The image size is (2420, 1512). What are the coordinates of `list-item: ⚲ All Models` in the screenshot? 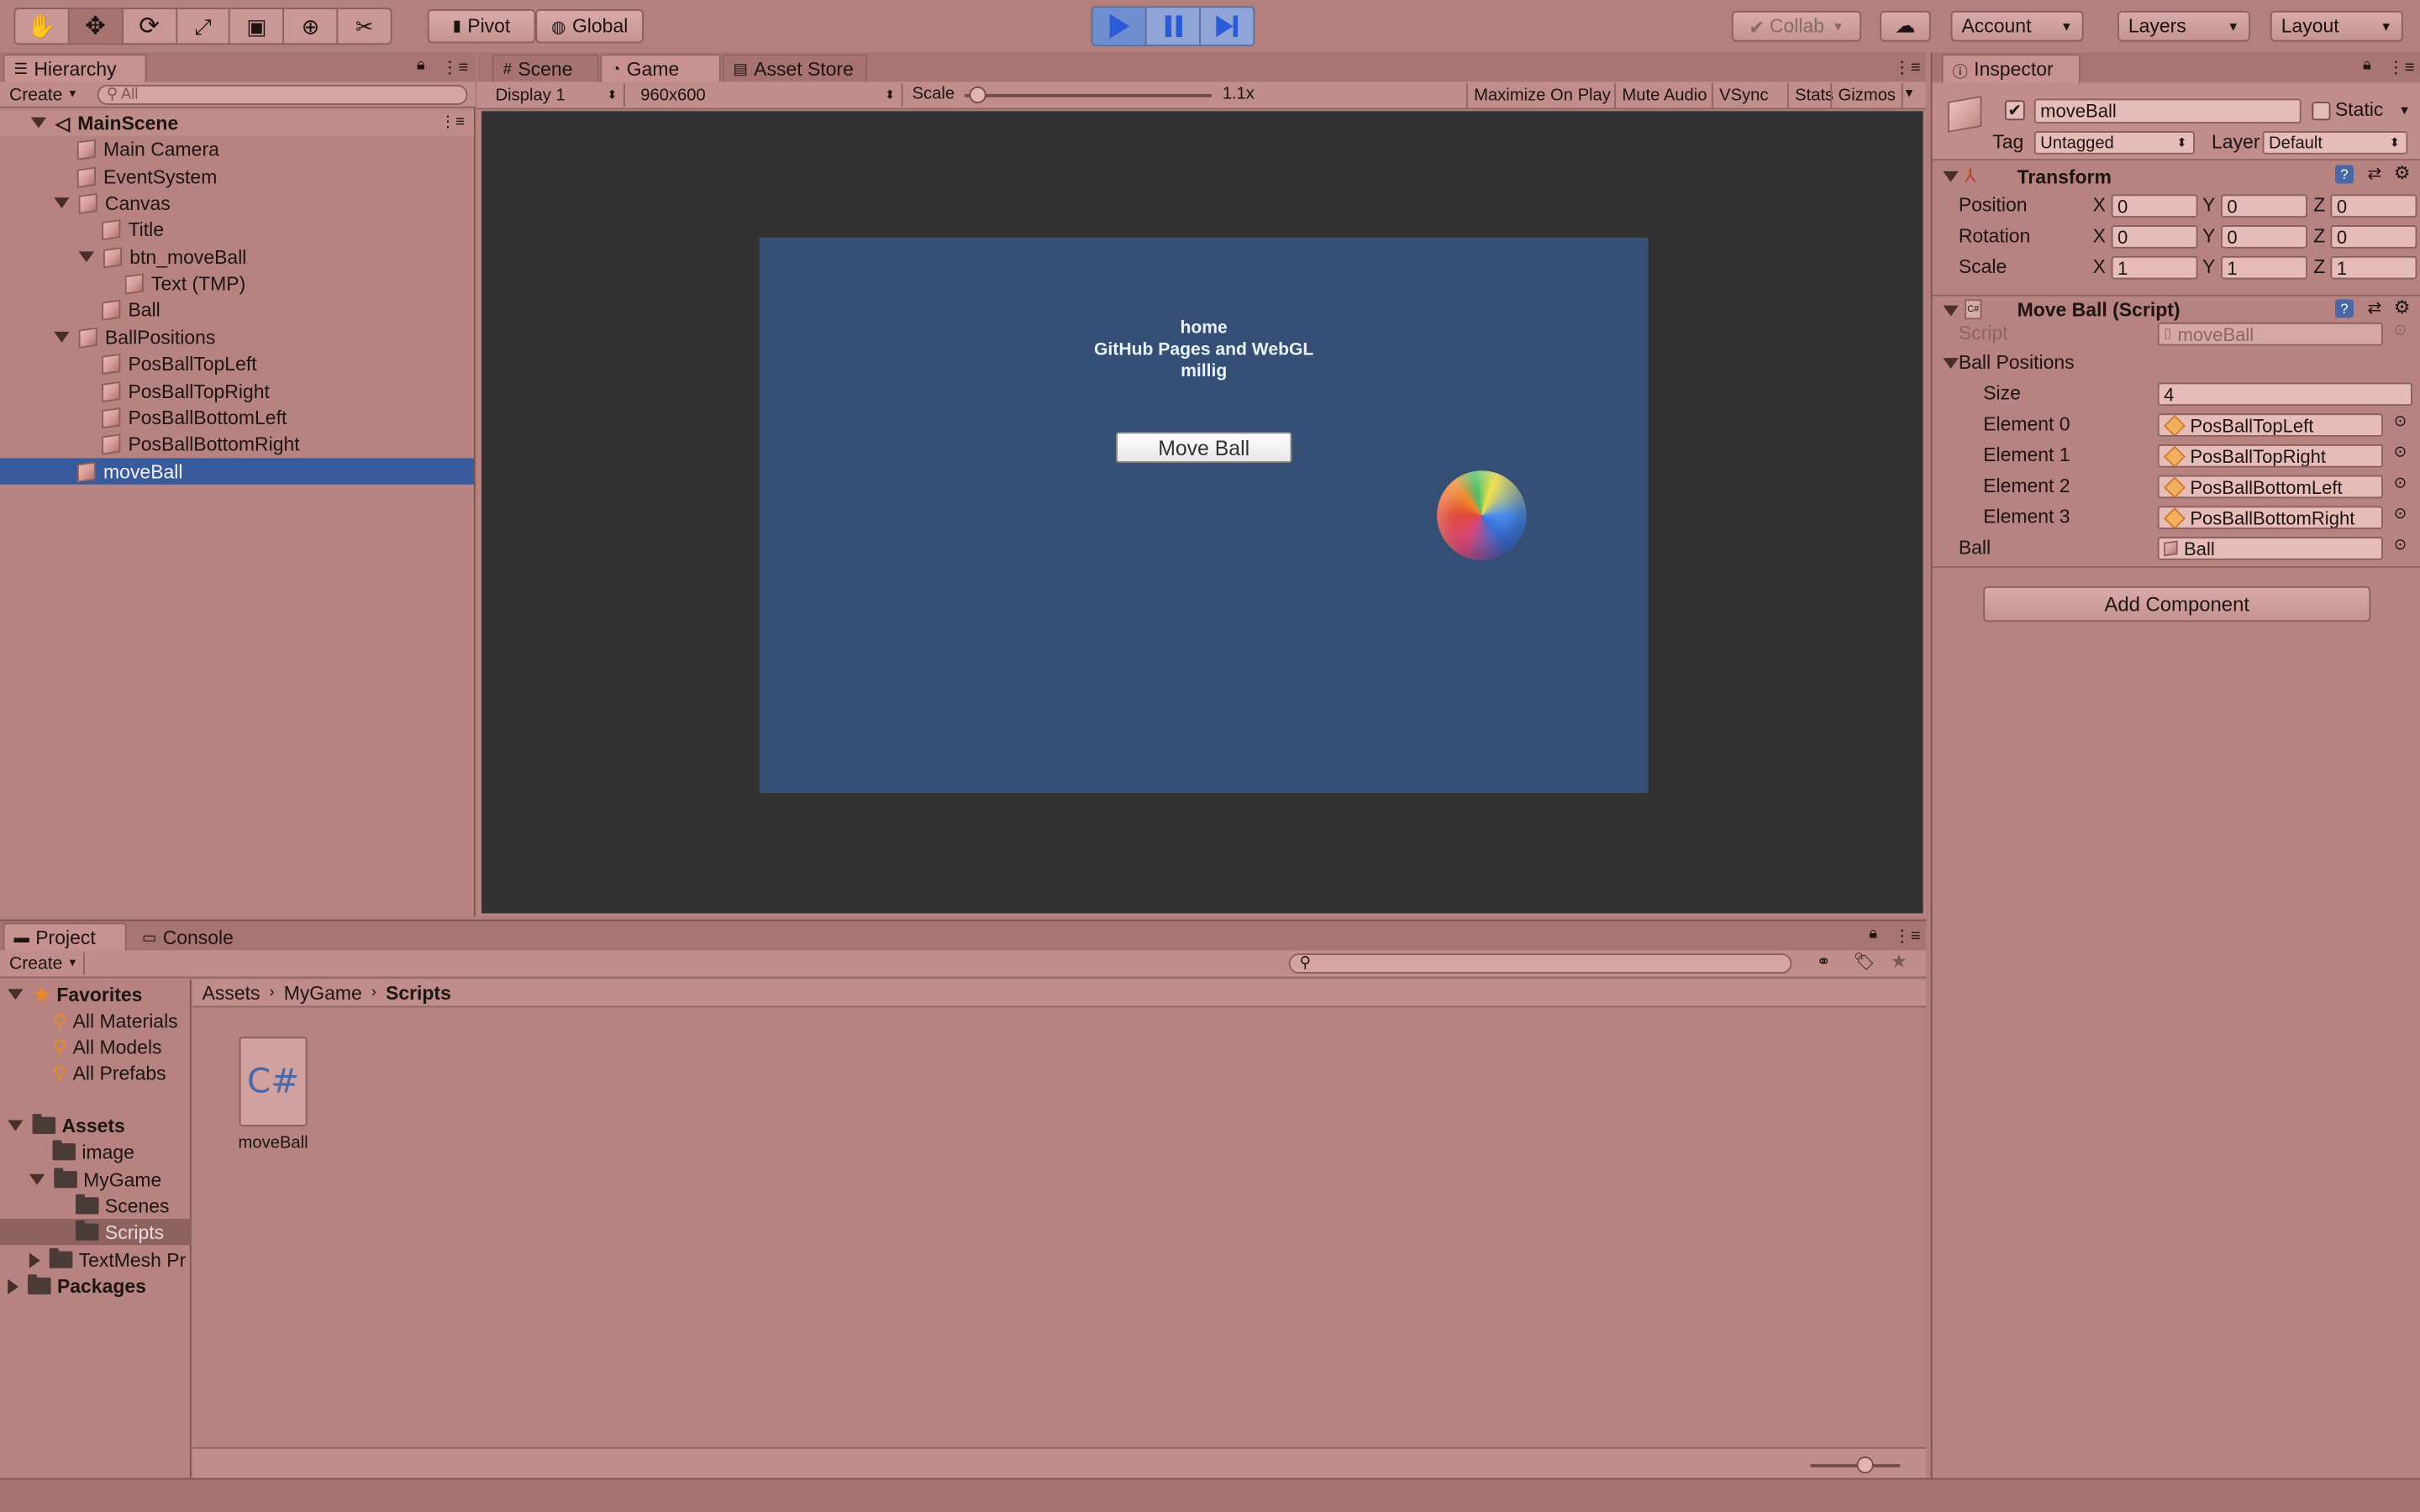 It's located at (80, 1047).